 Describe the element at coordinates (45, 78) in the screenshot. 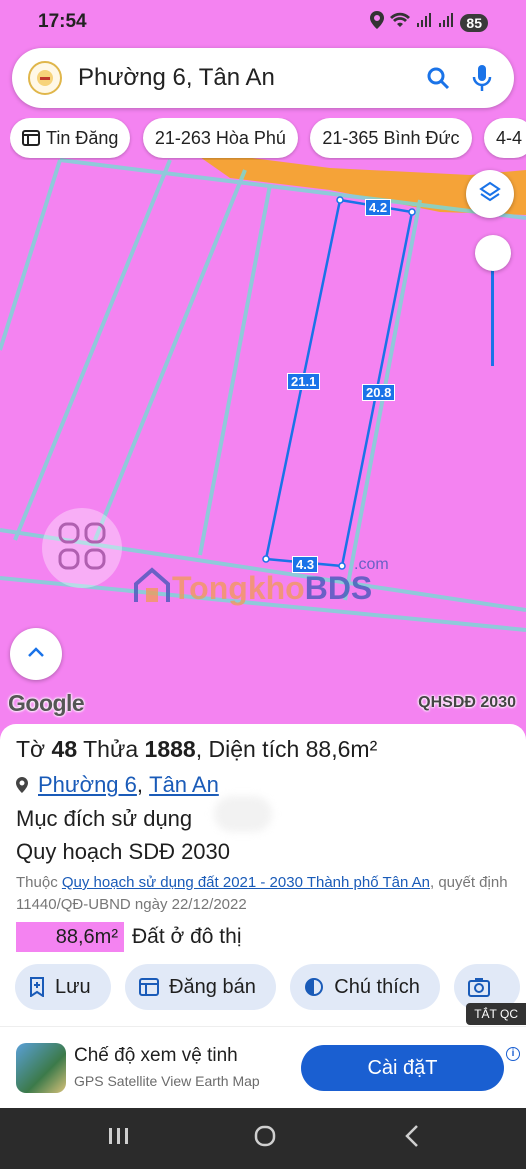

I see `app-logo-icon` at that location.